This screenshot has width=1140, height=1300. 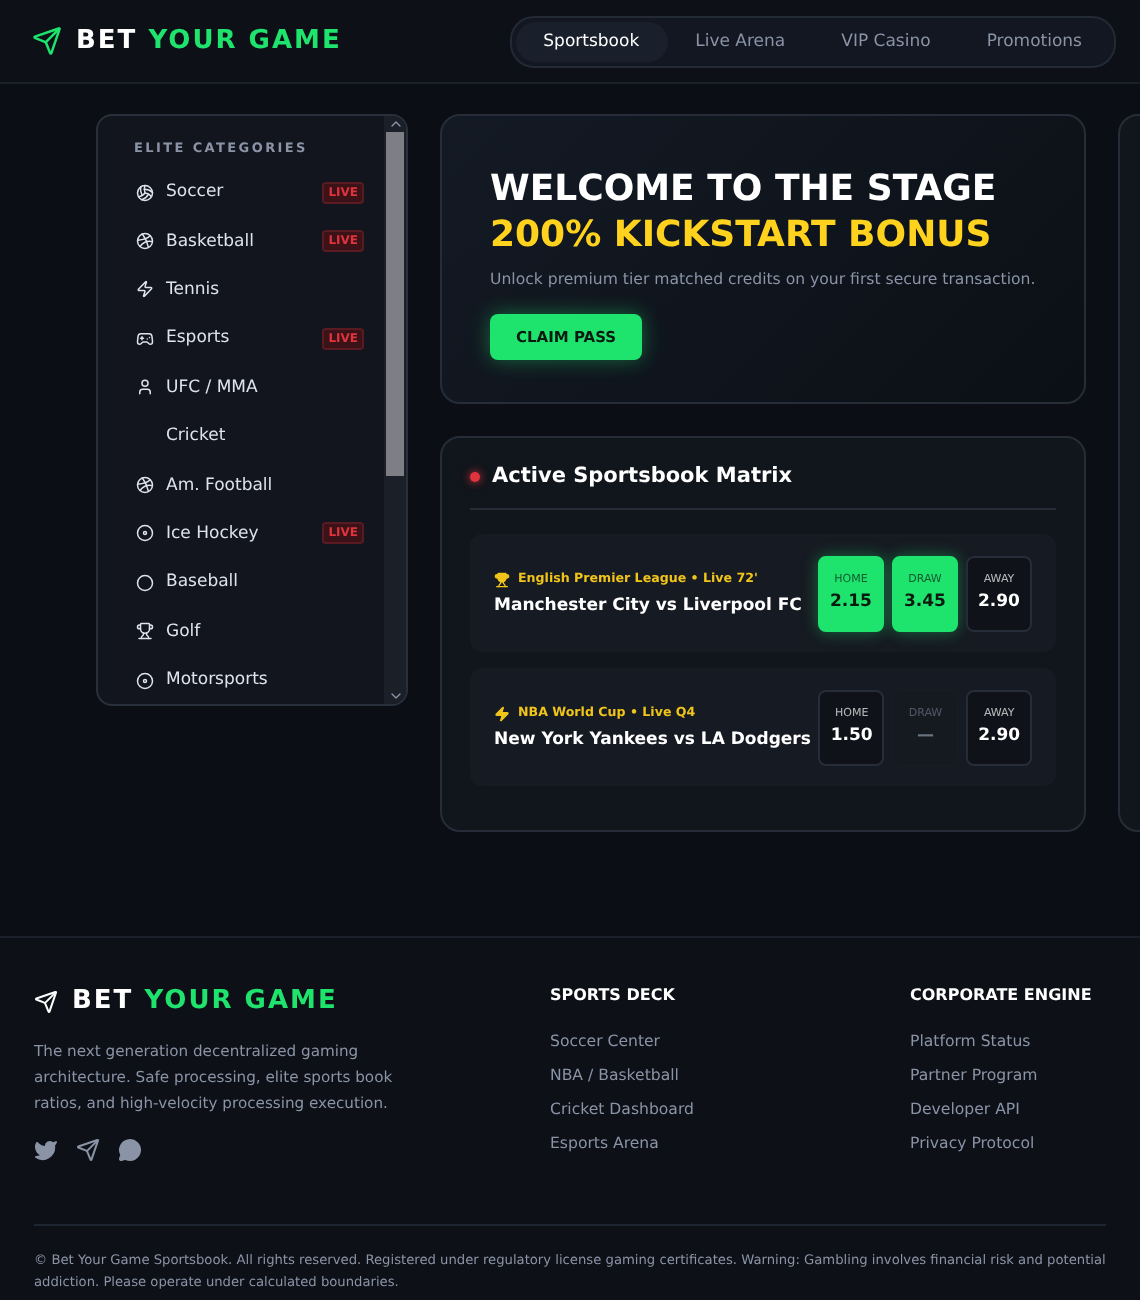 I want to click on category-item: Golf, so click(x=275, y=631).